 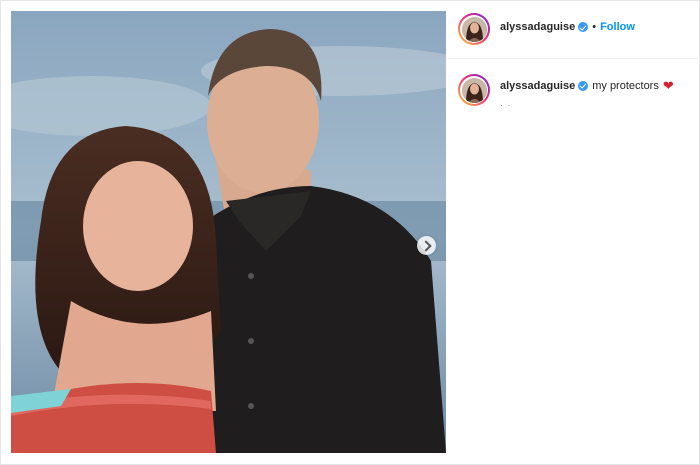 What do you see at coordinates (625, 85) in the screenshot?
I see `caption-text: my protectors` at bounding box center [625, 85].